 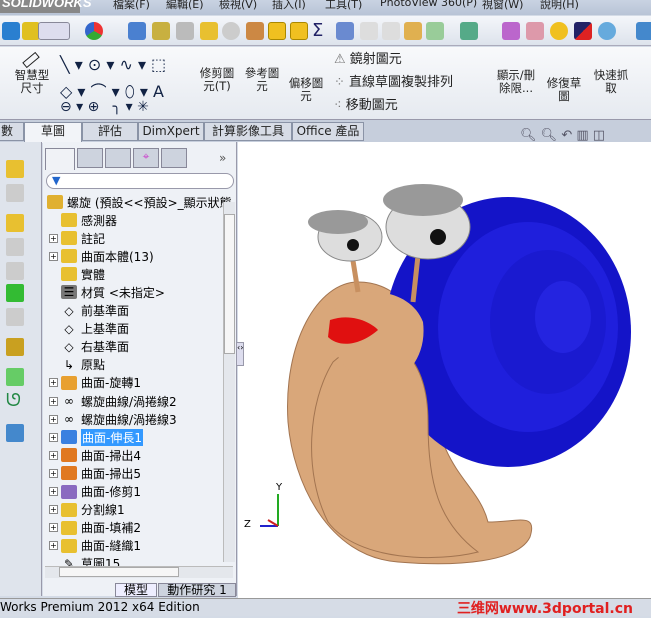 I want to click on tree-item: ↳ 原點, so click(x=77, y=365).